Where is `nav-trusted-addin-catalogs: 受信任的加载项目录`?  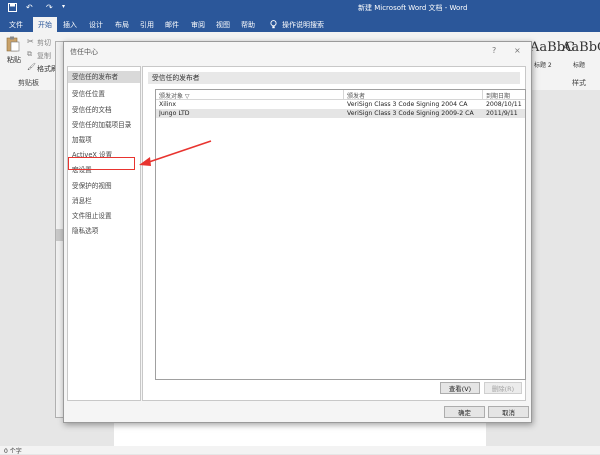
nav-trusted-addin-catalogs: 受信任的加载项目录 is located at coordinates (101, 124).